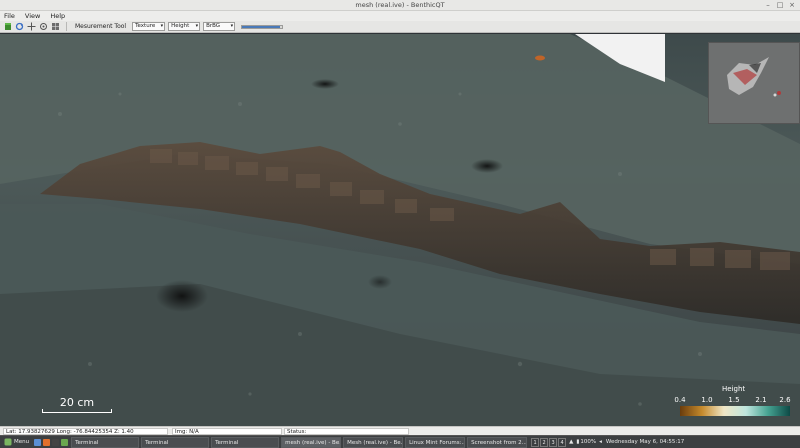 The width and height of the screenshot is (800, 448). Describe the element at coordinates (19, 26) in the screenshot. I see `refresh-icon` at that location.